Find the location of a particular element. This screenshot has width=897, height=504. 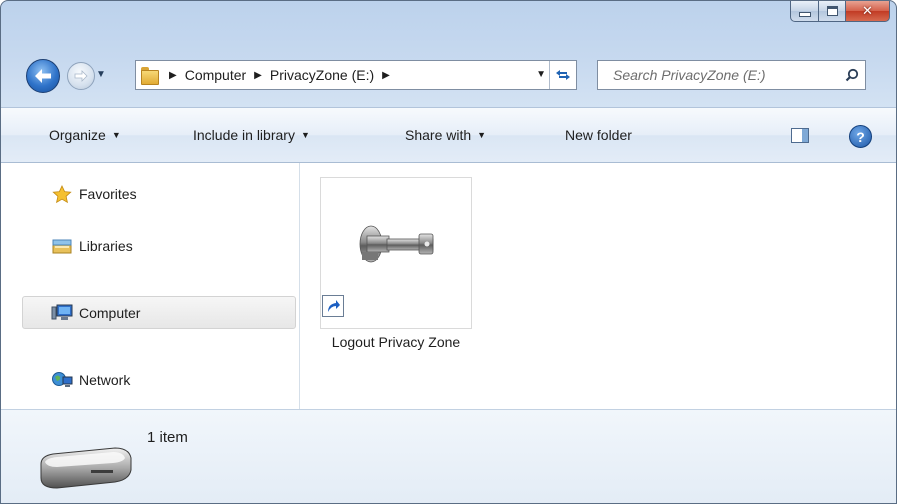

nav-item-label: Computer is located at coordinates (110, 313).